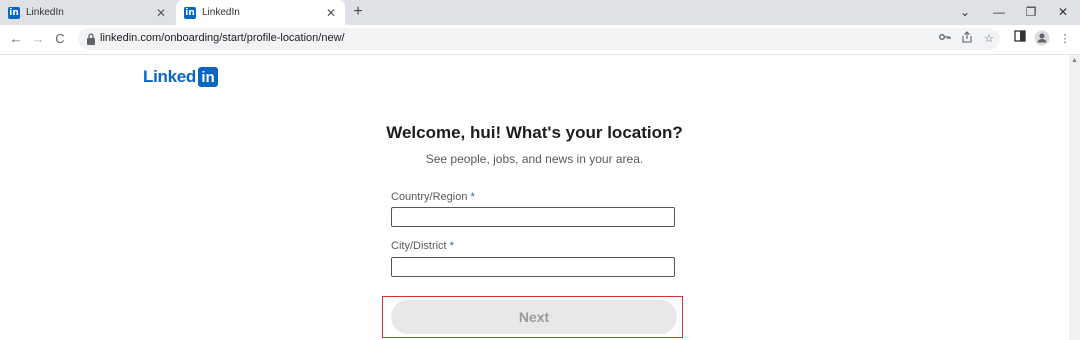  What do you see at coordinates (1063, 12) in the screenshot?
I see `window-close-icon: ✕` at bounding box center [1063, 12].